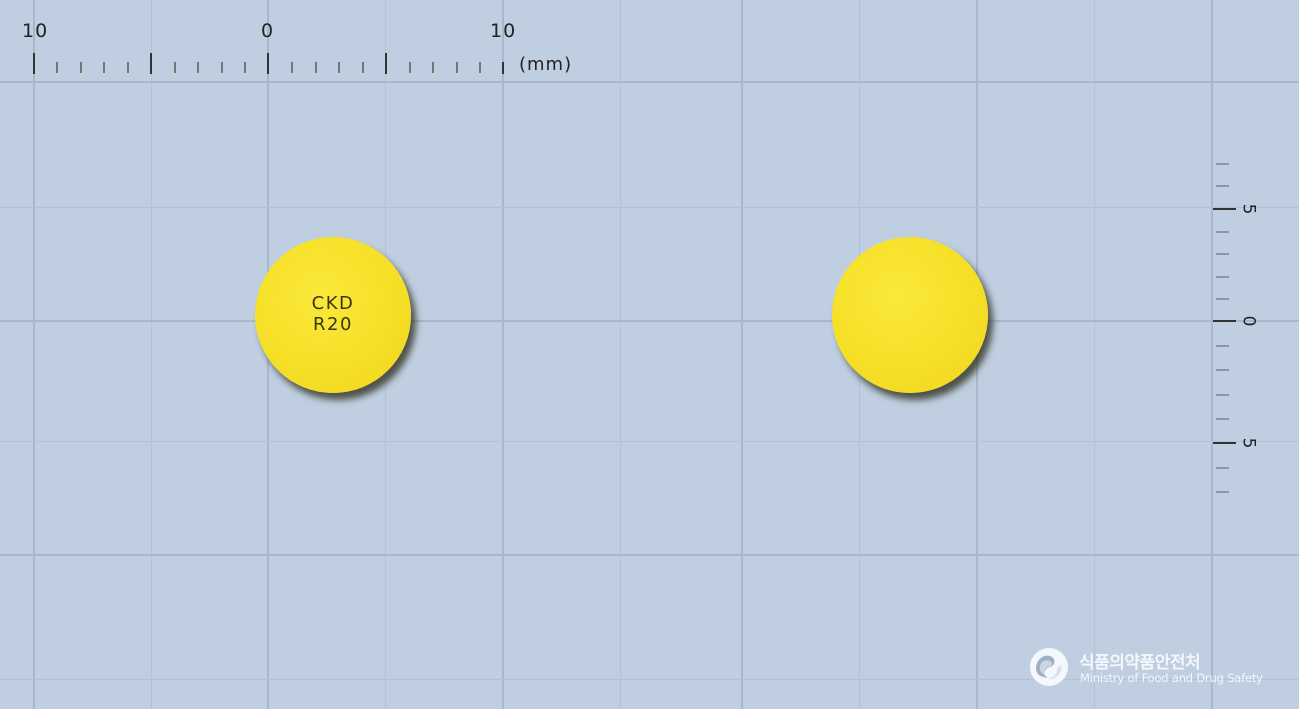 This screenshot has height=709, width=1299. I want to click on ruler-unit: (mm), so click(546, 64).